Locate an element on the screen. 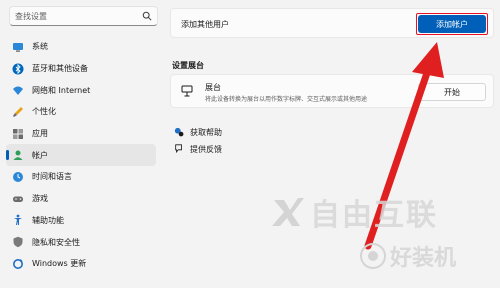  sidebar-item-label: 个性化 is located at coordinates (44, 112).